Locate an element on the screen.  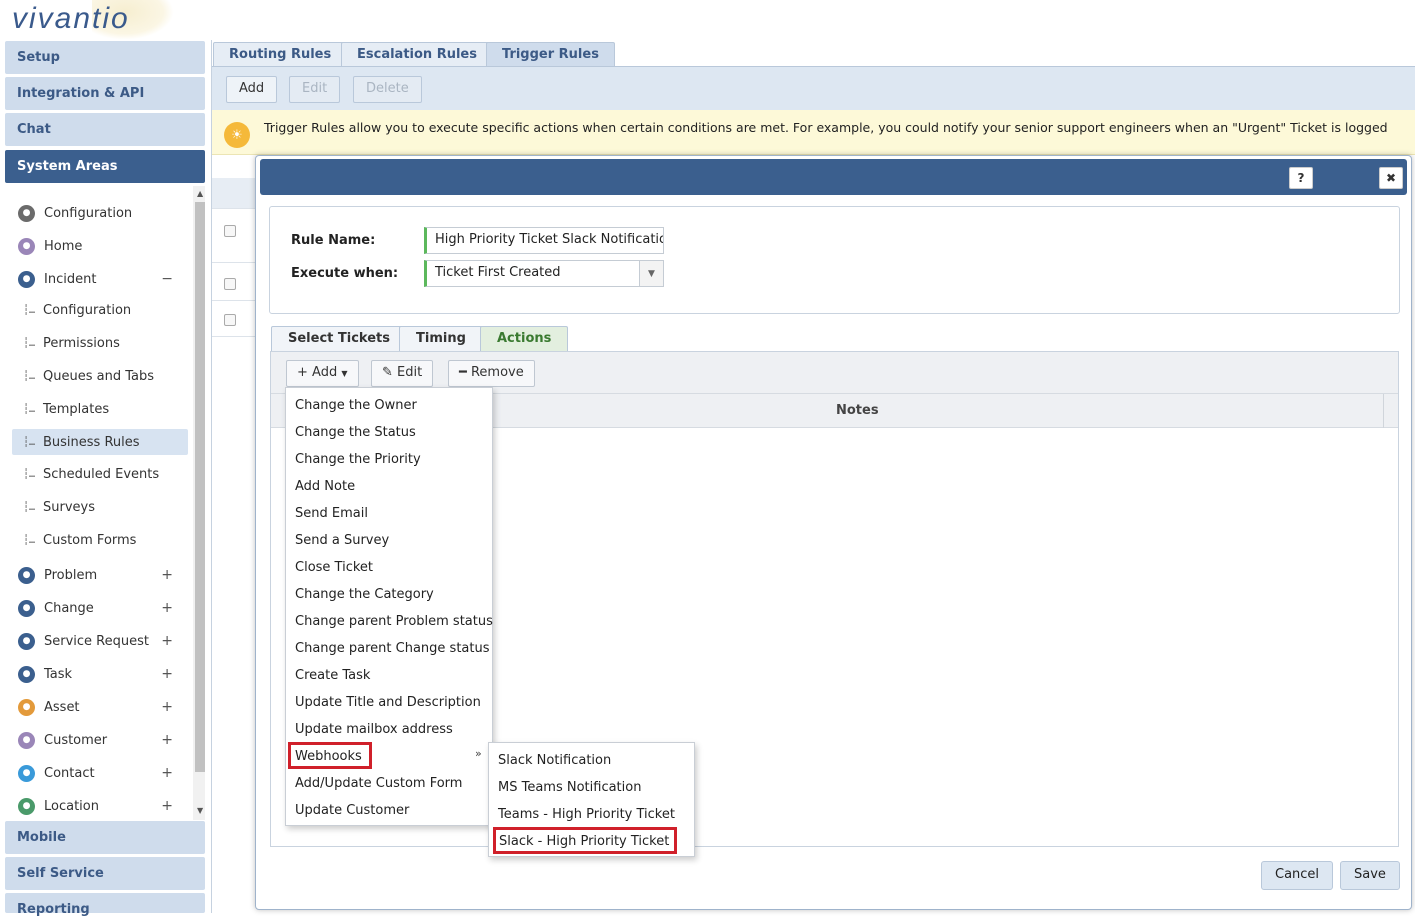
menu-item-add-update-custom-form: Add/Update Custom Form is located at coordinates (389, 782).